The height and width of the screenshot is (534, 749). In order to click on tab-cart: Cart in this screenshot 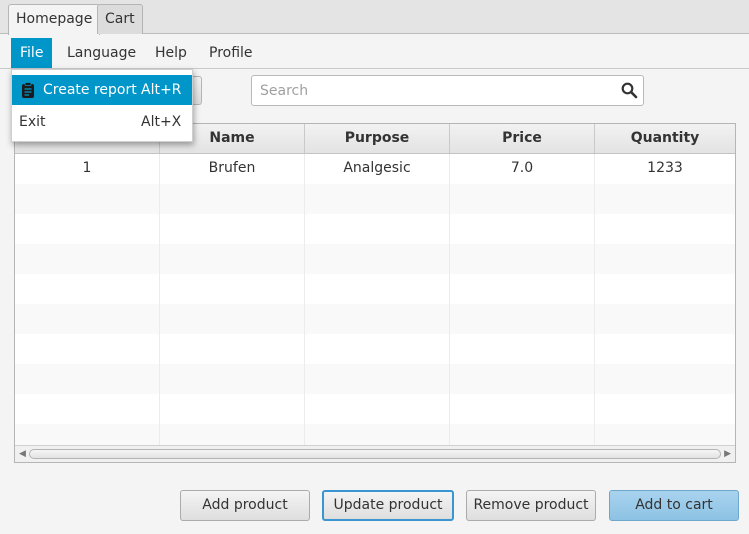, I will do `click(120, 19)`.